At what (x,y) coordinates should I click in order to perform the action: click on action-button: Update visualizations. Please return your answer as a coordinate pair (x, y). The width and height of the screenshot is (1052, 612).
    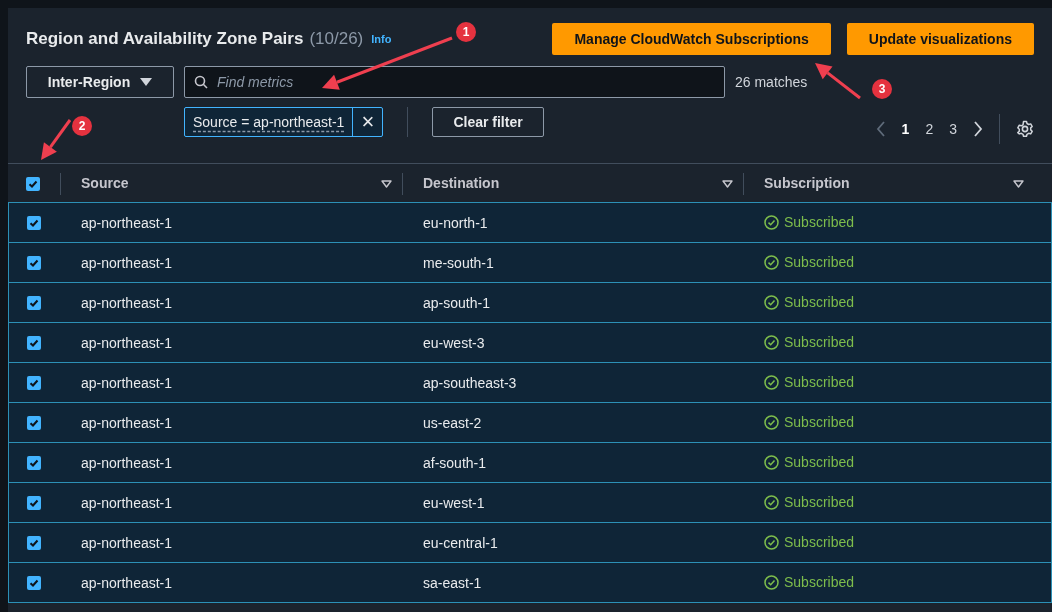
    Looking at the image, I should click on (940, 39).